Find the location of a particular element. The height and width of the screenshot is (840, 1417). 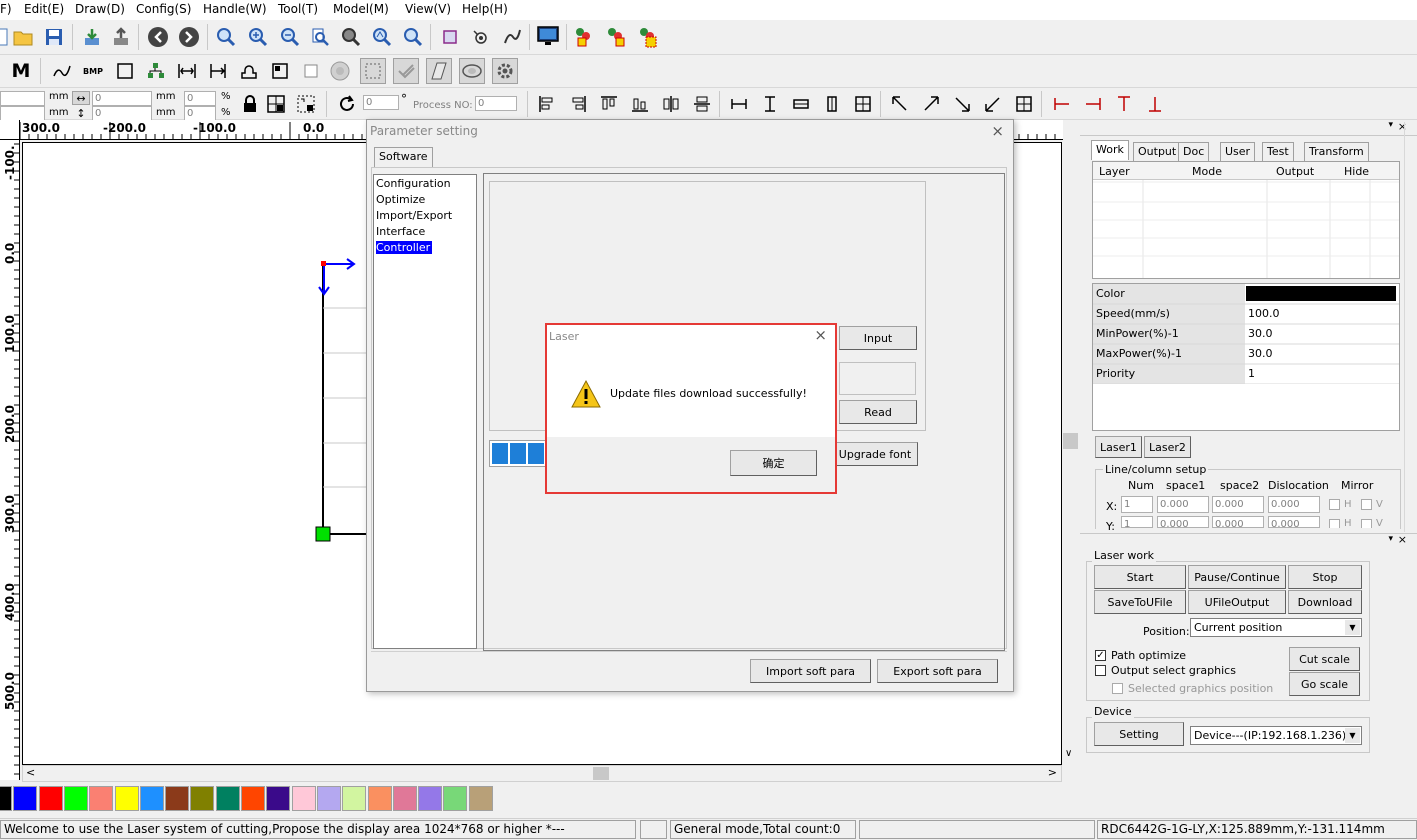

horizontal-scrollbar: < > is located at coordinates (542, 773).